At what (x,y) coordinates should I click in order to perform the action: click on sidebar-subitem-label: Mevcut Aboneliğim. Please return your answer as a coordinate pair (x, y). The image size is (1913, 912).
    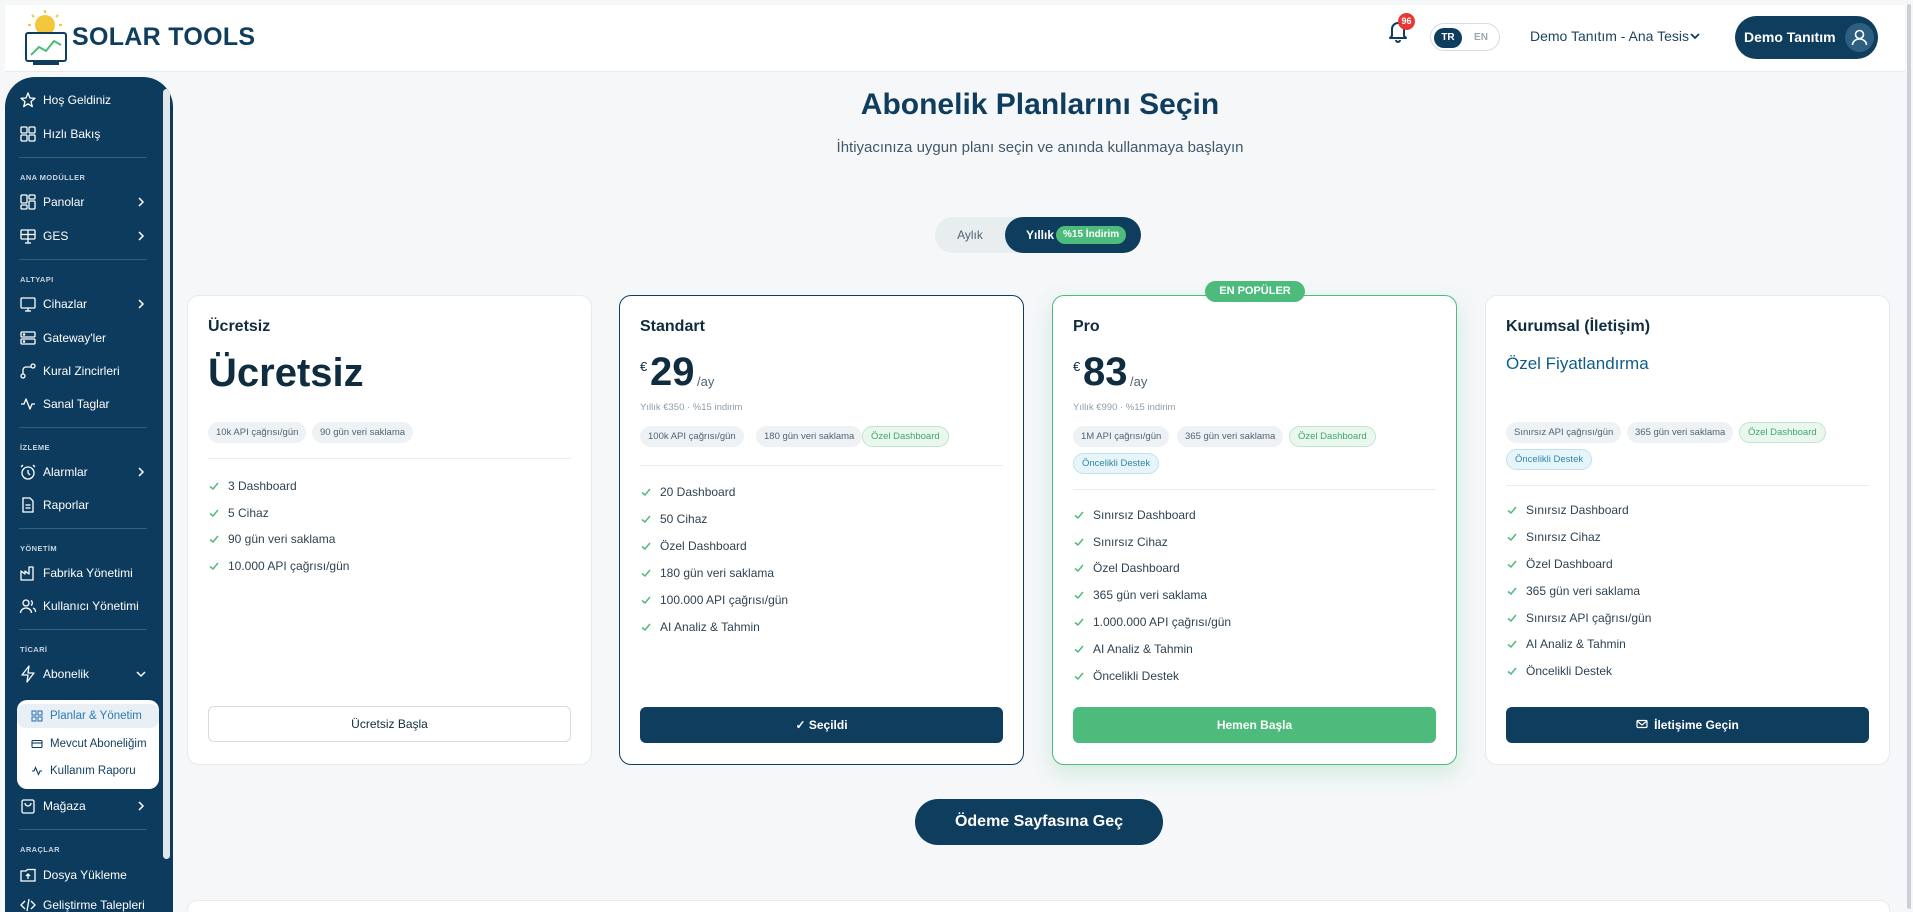
    Looking at the image, I should click on (98, 744).